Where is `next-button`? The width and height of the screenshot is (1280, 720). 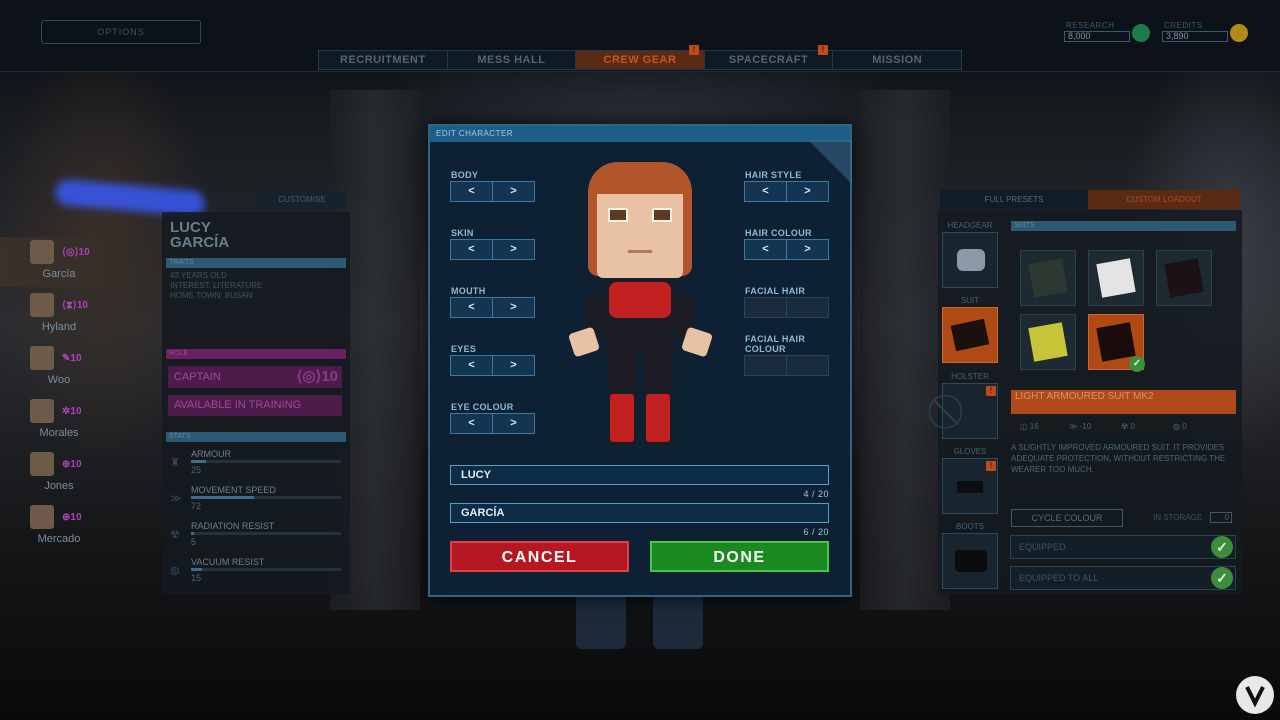 next-button is located at coordinates (807, 365).